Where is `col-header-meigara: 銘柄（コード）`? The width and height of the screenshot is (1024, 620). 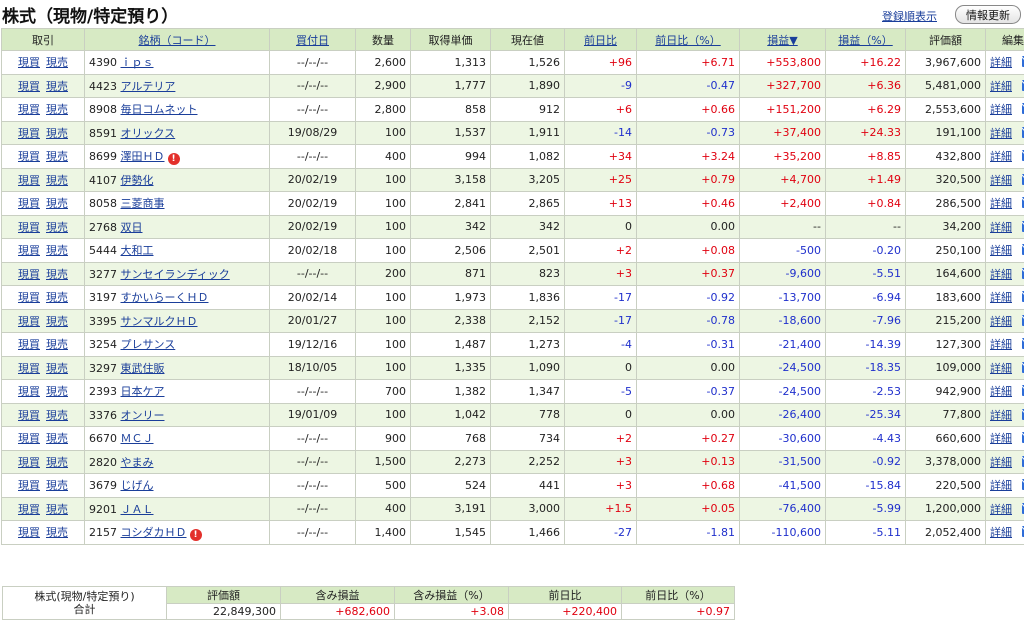
col-header-meigara: 銘柄（コード） is located at coordinates (177, 39).